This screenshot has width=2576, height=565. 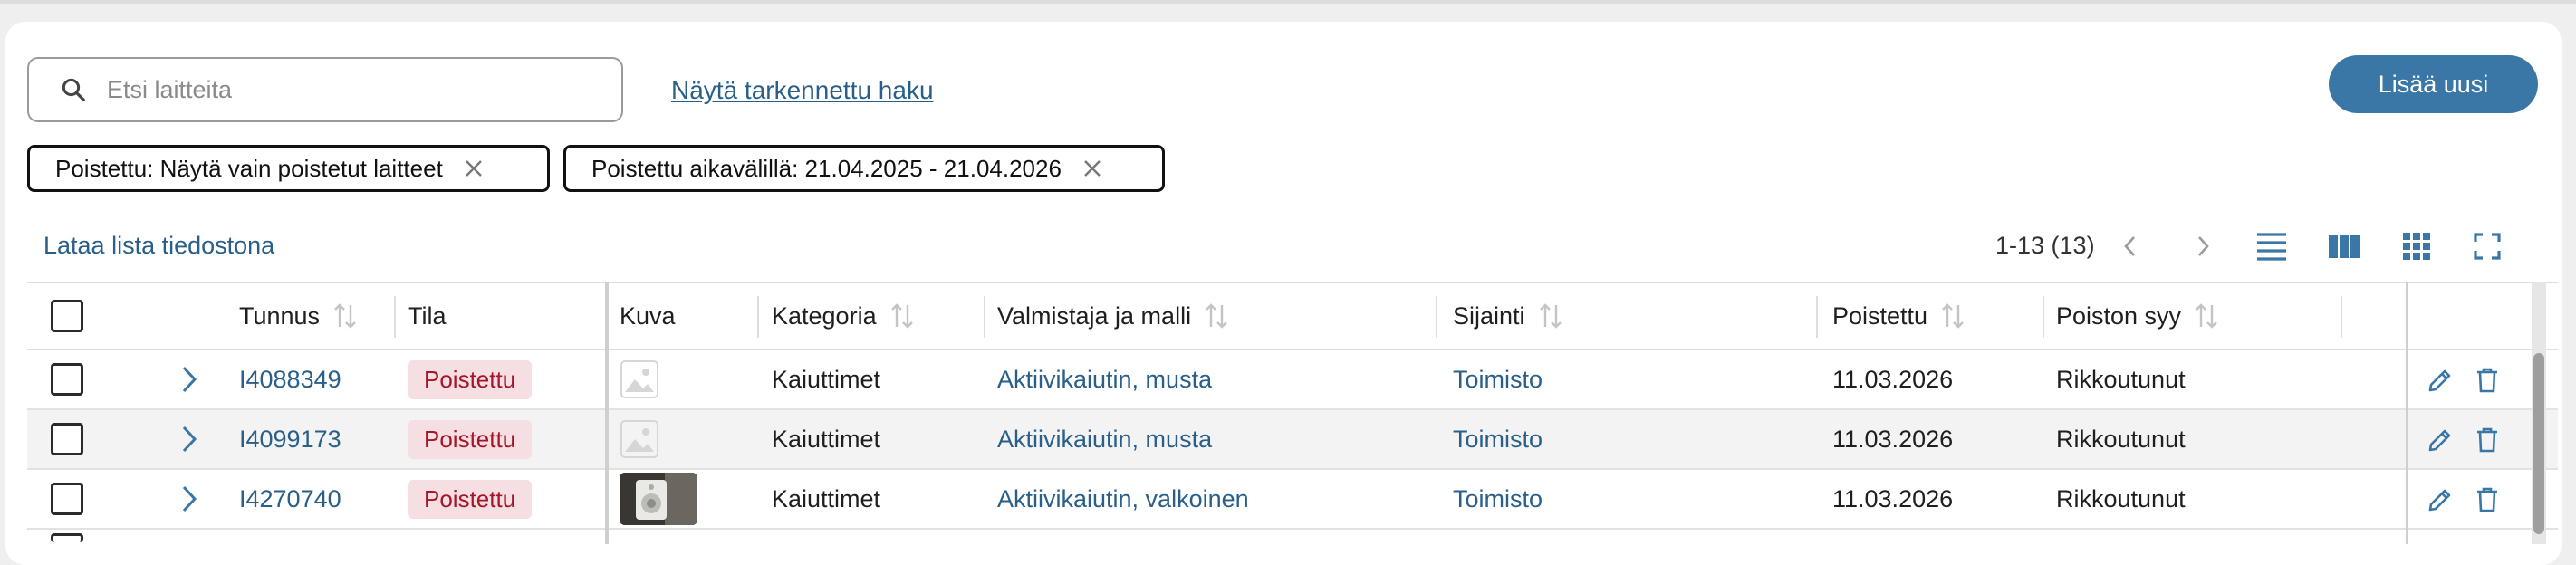 What do you see at coordinates (2433, 84) in the screenshot?
I see `add-new-button: Lisää uusi` at bounding box center [2433, 84].